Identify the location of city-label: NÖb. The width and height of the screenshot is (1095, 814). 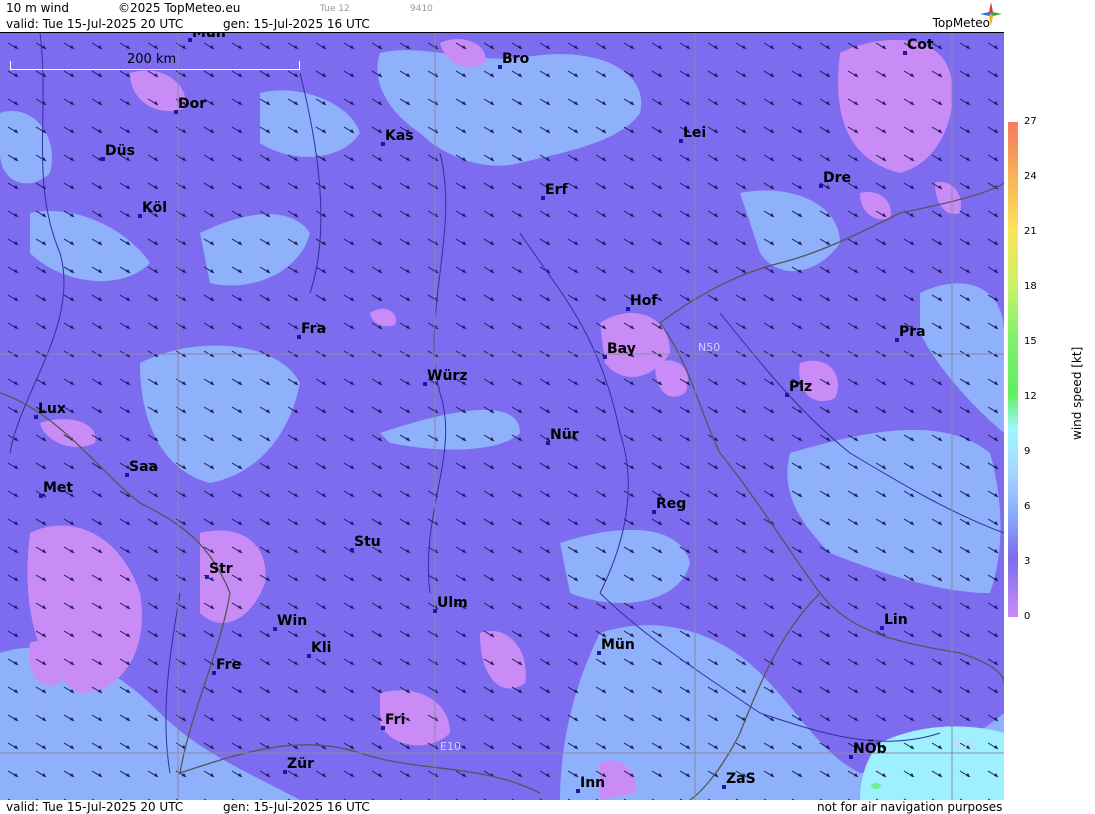
(870, 749).